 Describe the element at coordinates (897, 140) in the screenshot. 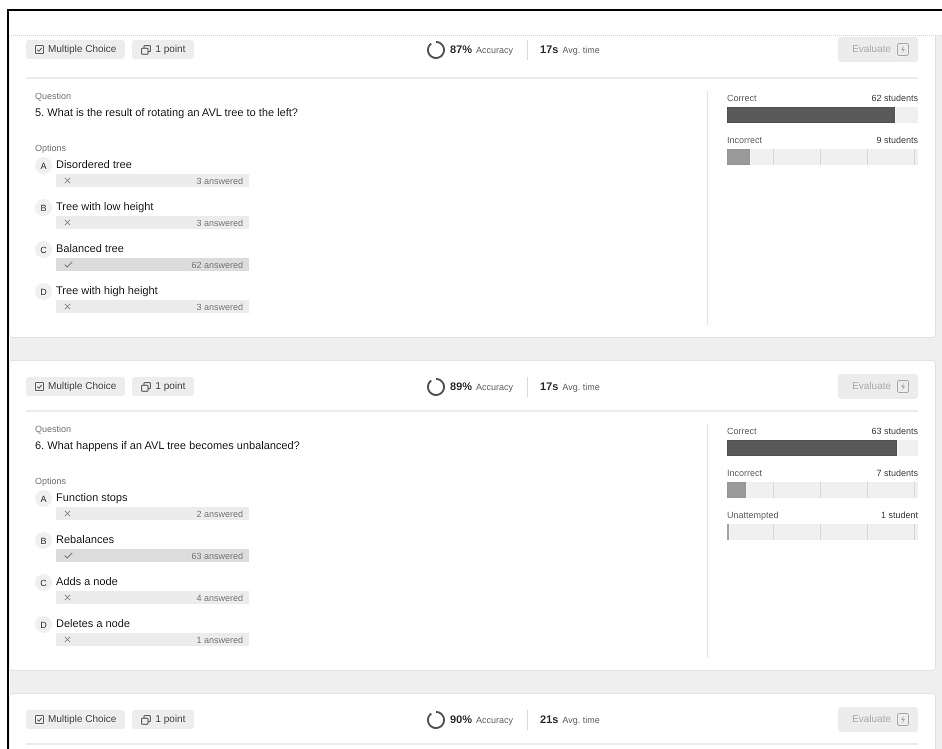

I see `student-count: 9 students` at that location.